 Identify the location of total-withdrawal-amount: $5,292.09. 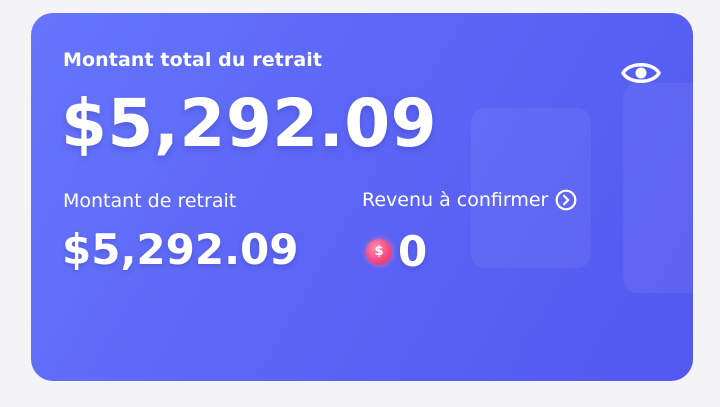
(249, 123).